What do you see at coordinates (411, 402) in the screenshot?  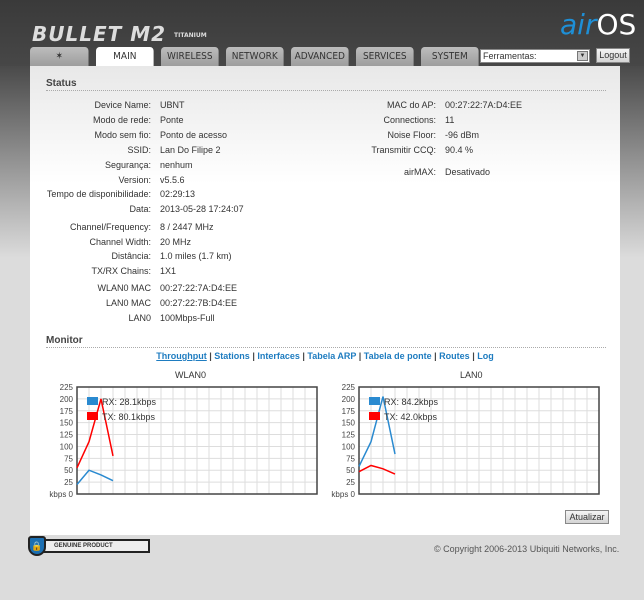 I see `legend-label: RX: 84.2kbps` at bounding box center [411, 402].